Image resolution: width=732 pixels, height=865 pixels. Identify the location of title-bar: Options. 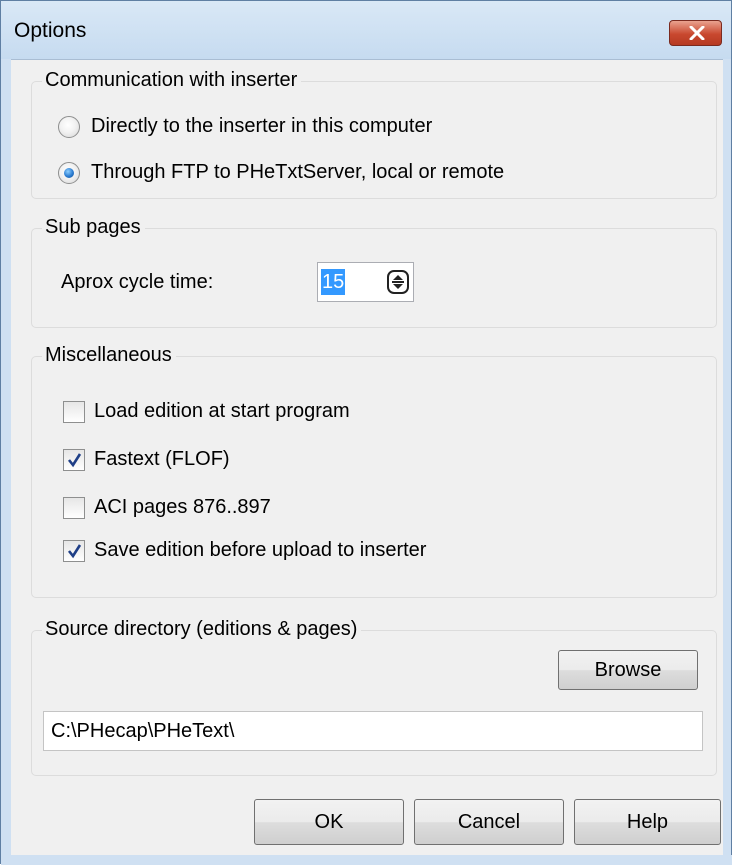
(366, 30).